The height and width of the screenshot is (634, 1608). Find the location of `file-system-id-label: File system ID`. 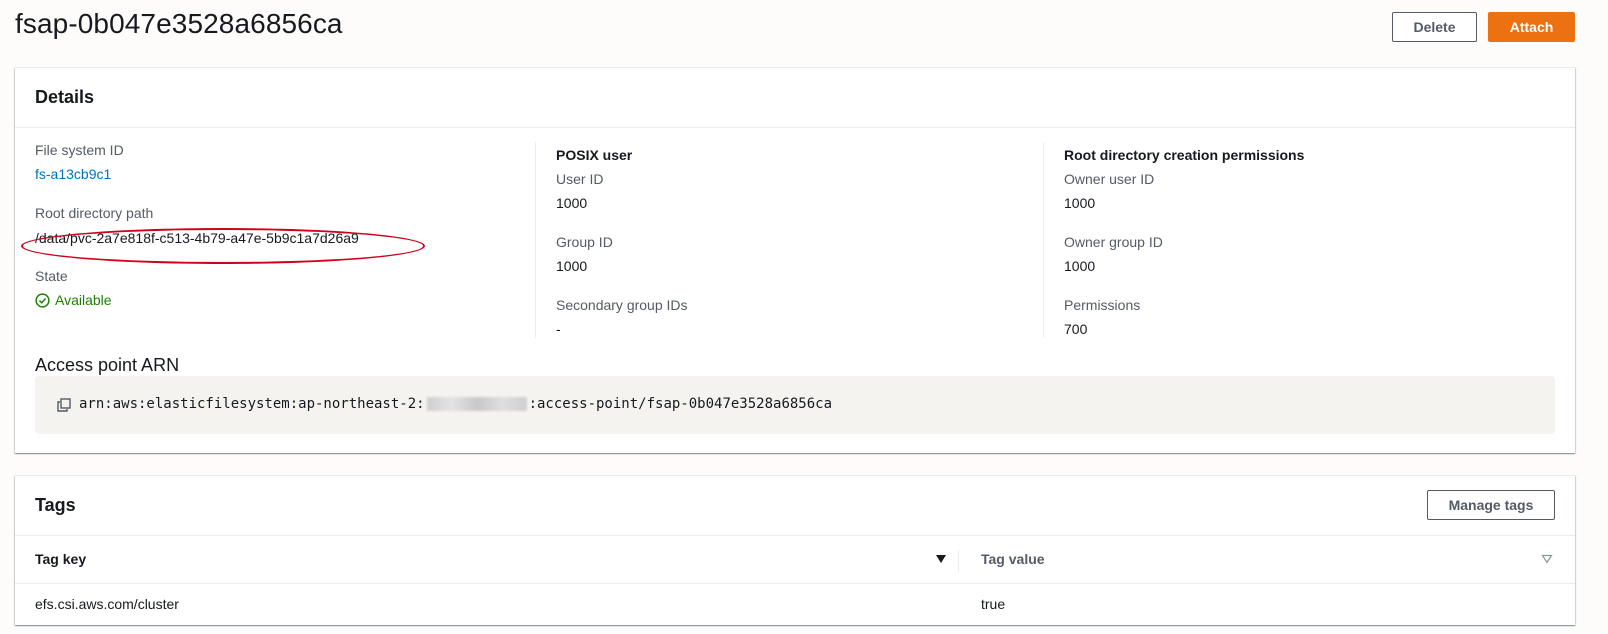

file-system-id-label: File system ID is located at coordinates (79, 150).